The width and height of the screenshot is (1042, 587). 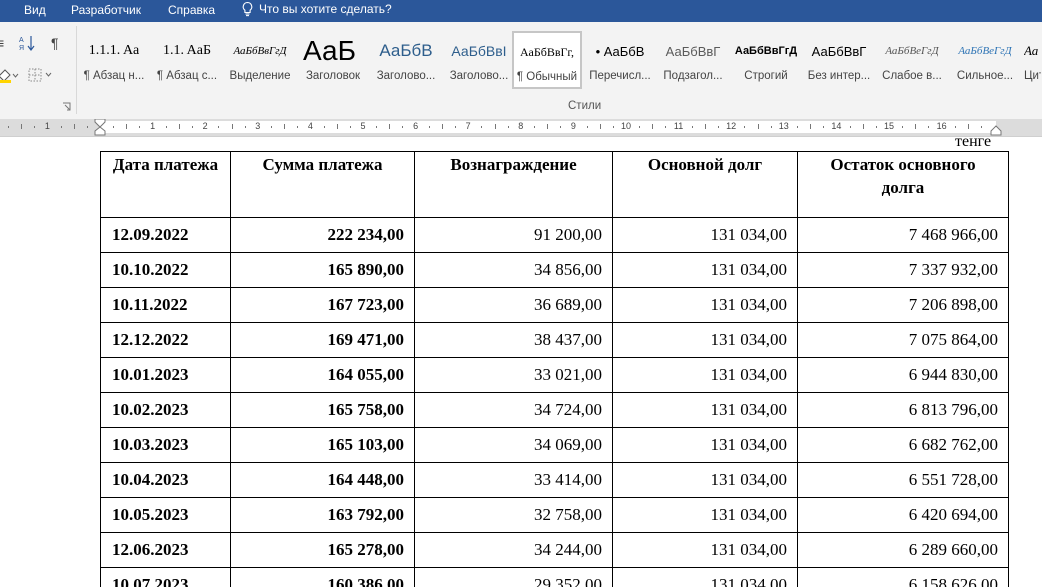 What do you see at coordinates (333, 60) in the screenshot?
I see `style-heading: АаБ Заголовок` at bounding box center [333, 60].